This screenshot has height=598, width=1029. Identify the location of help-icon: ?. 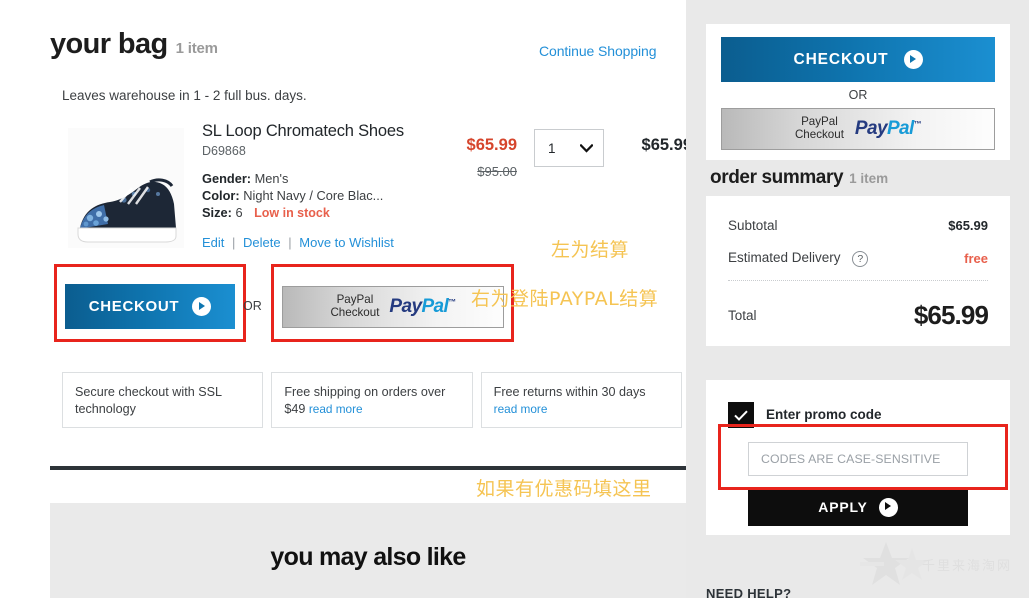
(860, 259).